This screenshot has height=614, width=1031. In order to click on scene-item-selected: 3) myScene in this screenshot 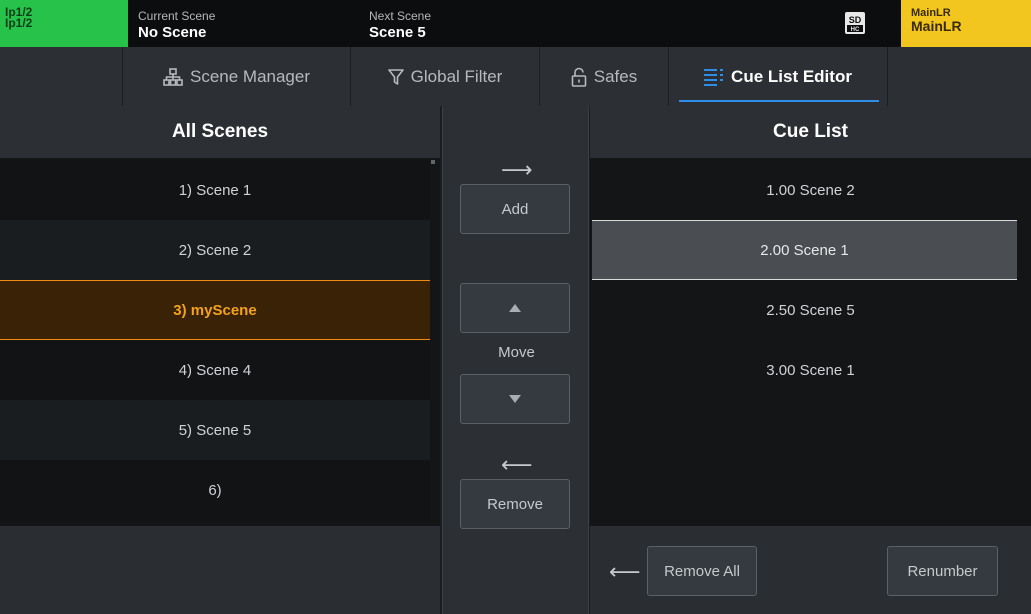, I will do `click(215, 310)`.